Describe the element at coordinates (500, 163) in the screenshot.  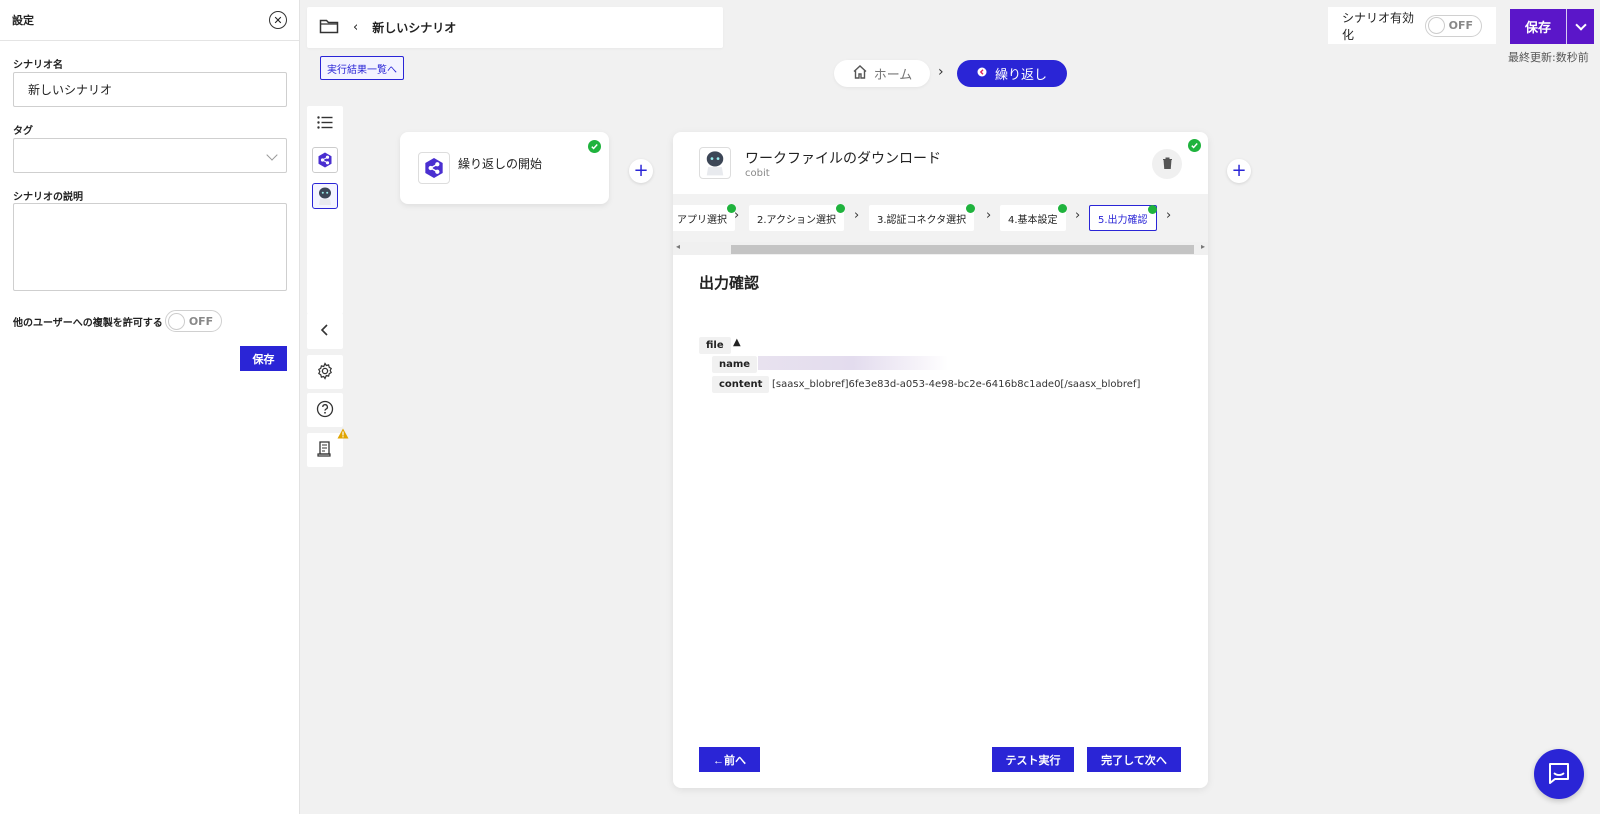
I see `loop-start-title: 繰り返しの開始` at that location.